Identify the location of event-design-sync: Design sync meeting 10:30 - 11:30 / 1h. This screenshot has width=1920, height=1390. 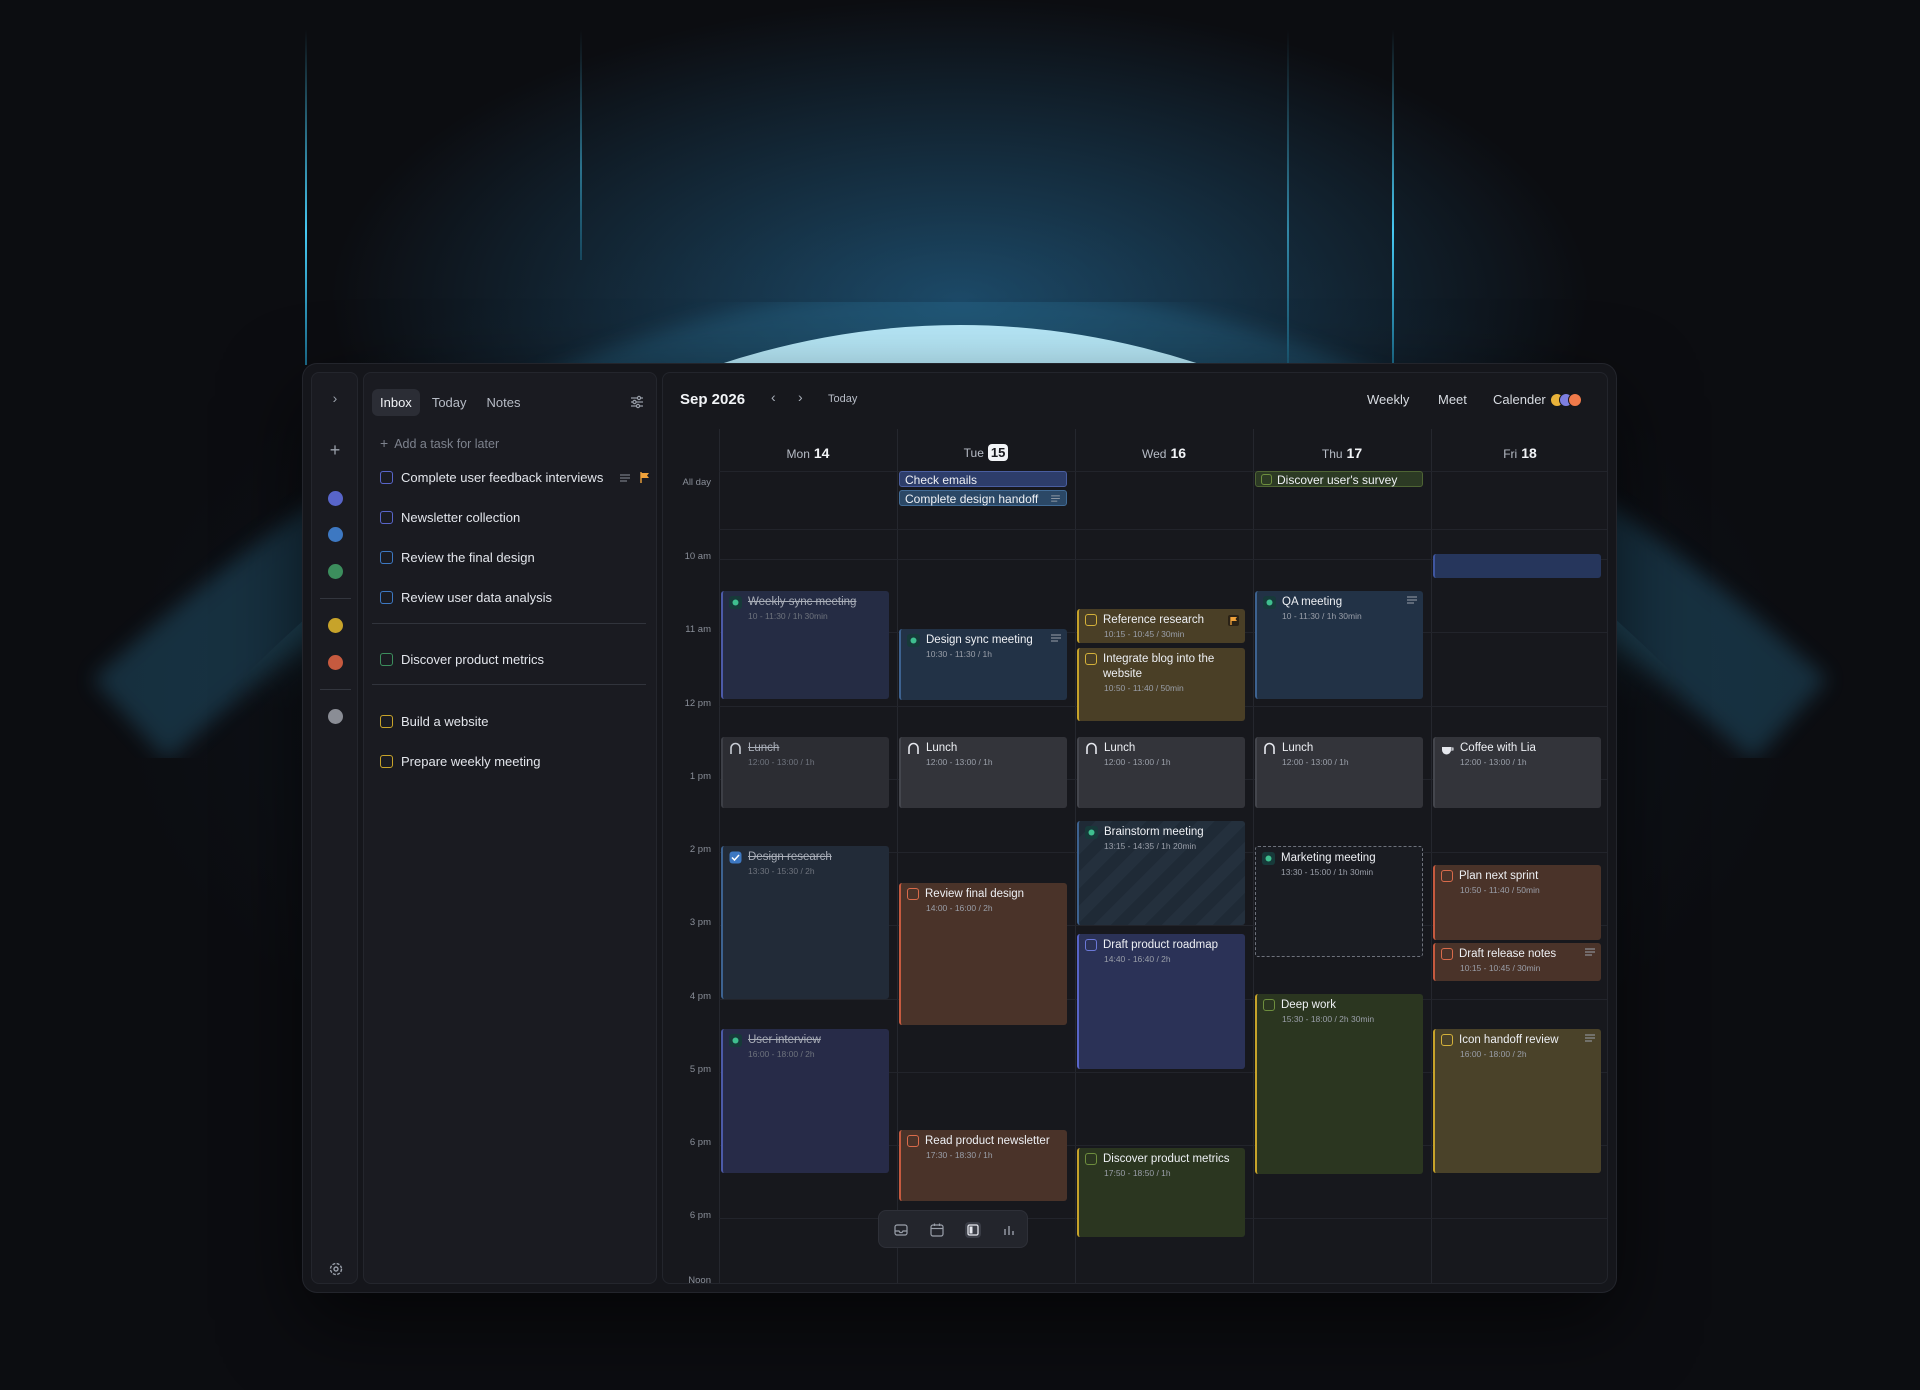
(983, 664).